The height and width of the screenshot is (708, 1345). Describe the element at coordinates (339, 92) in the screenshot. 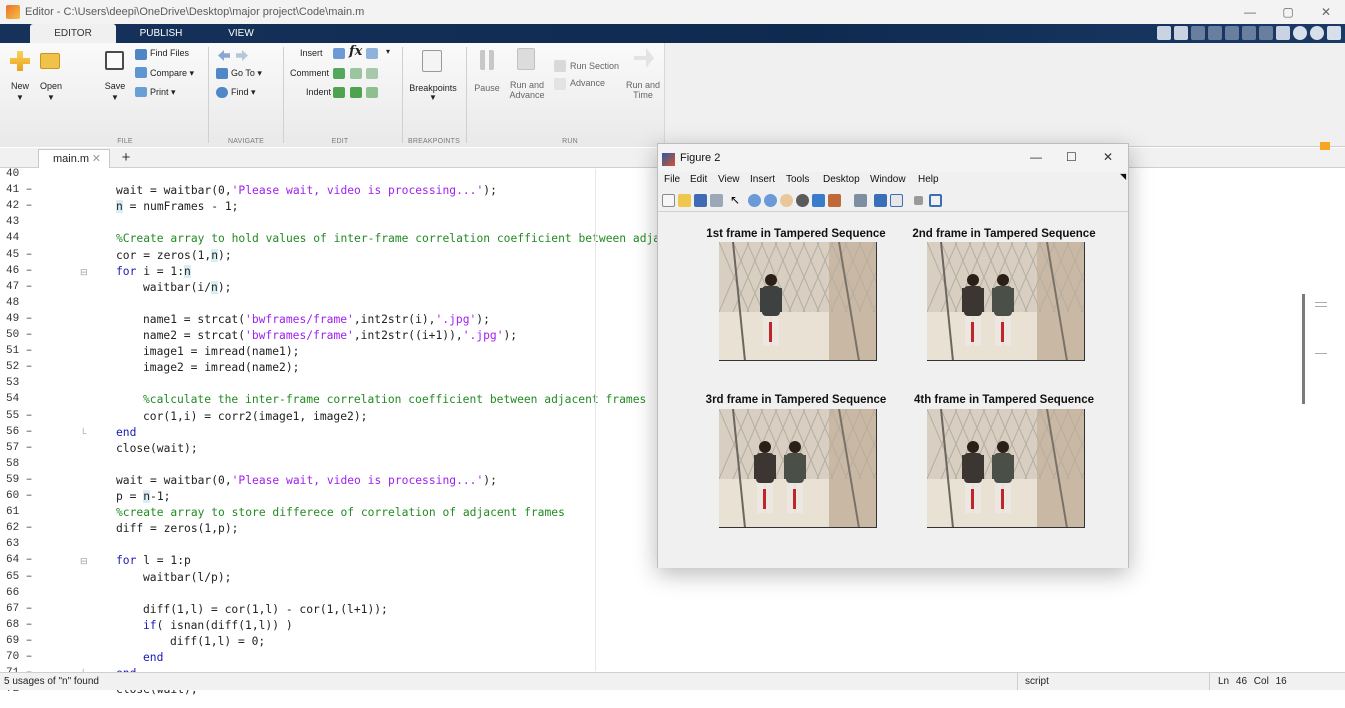

I see `smart-indent-icon` at that location.